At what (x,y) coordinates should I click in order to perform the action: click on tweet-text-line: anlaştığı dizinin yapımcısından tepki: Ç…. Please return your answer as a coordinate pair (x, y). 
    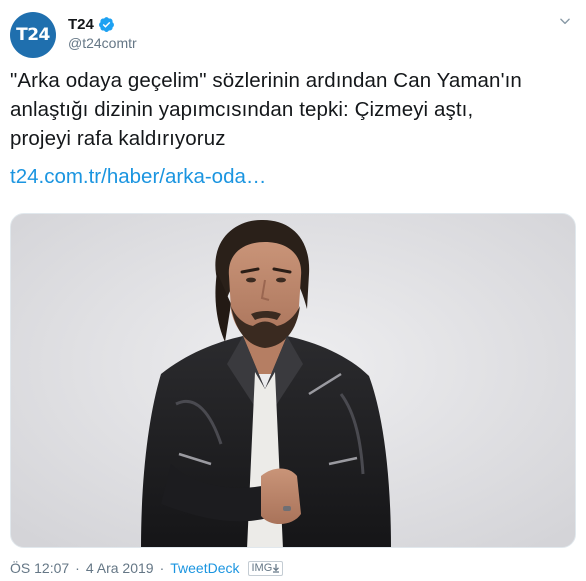
    Looking at the image, I should click on (242, 109).